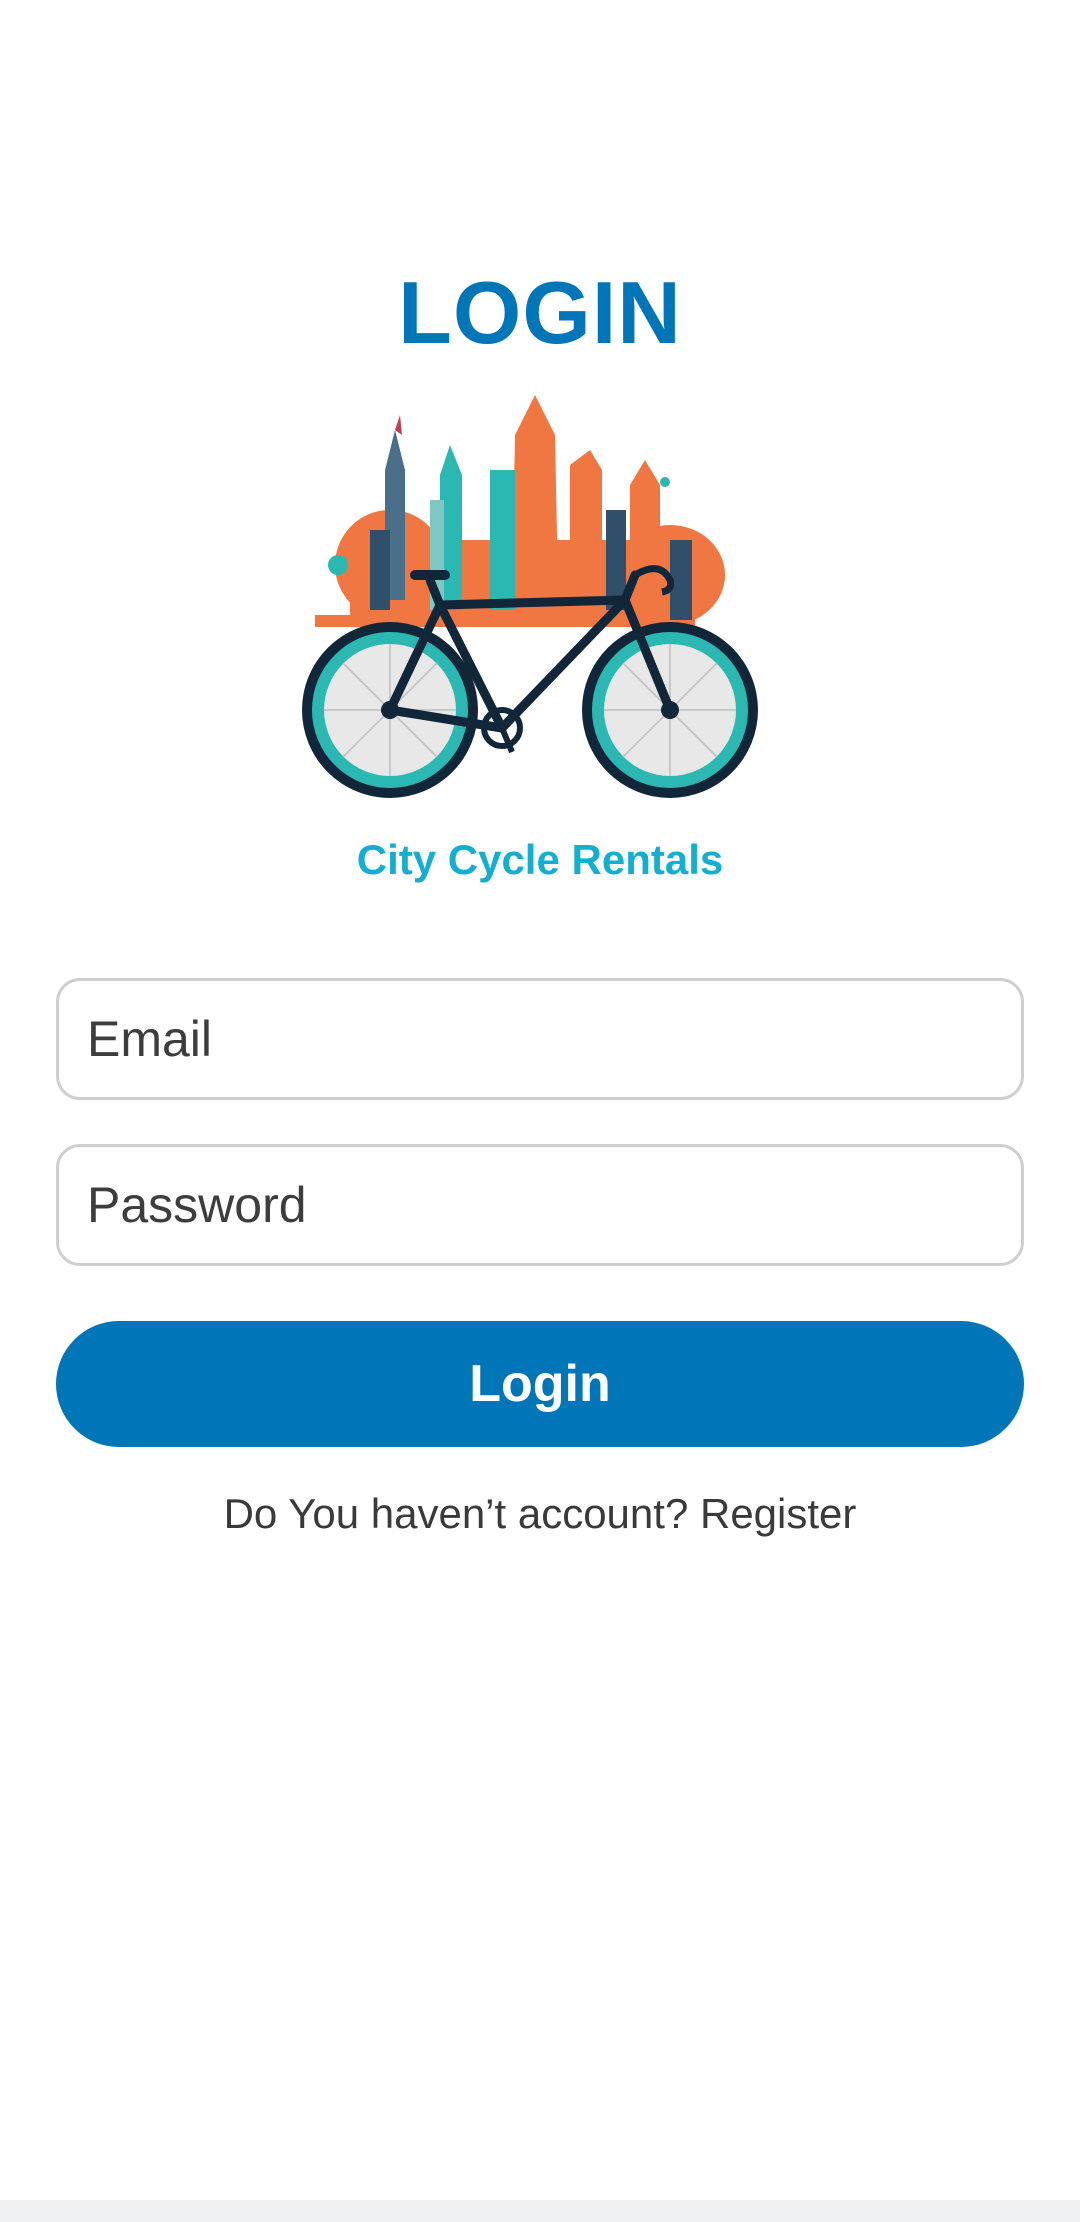 Image resolution: width=1080 pixels, height=2222 pixels. Describe the element at coordinates (778, 1513) in the screenshot. I see `register-link: Register` at that location.